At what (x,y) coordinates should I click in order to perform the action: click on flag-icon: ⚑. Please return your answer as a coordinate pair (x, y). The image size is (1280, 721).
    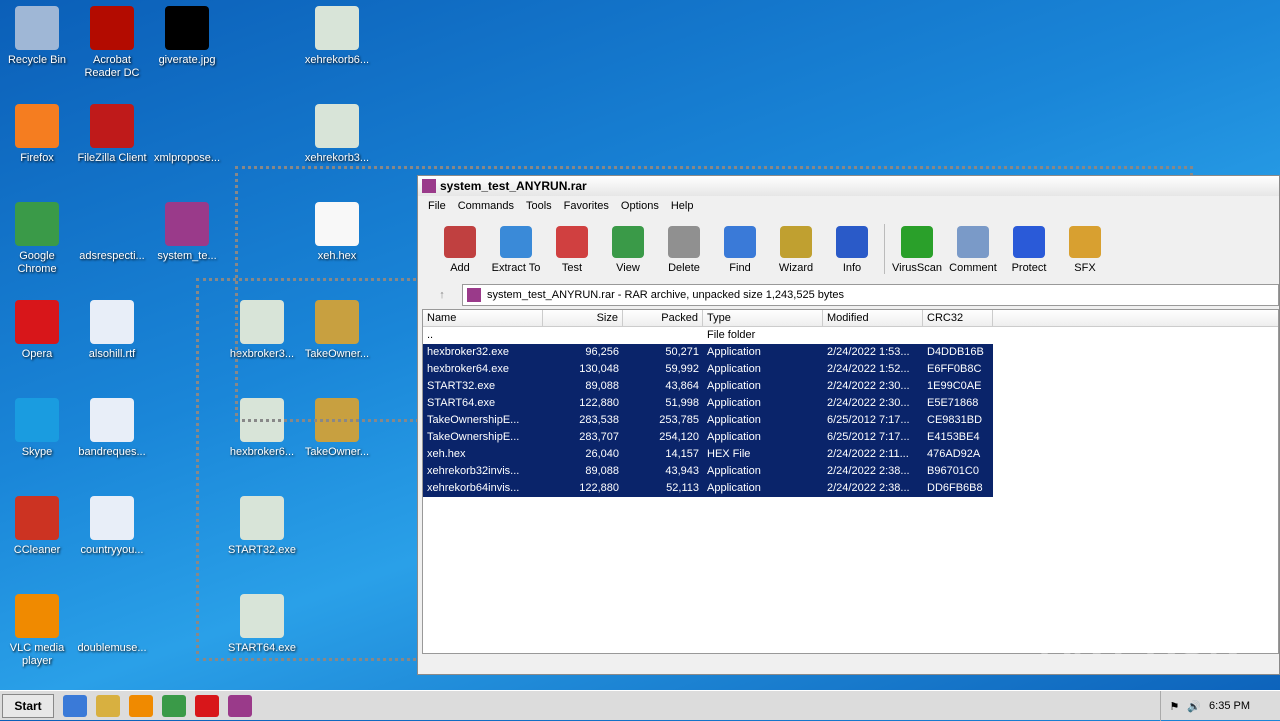
    Looking at the image, I should click on (1174, 706).